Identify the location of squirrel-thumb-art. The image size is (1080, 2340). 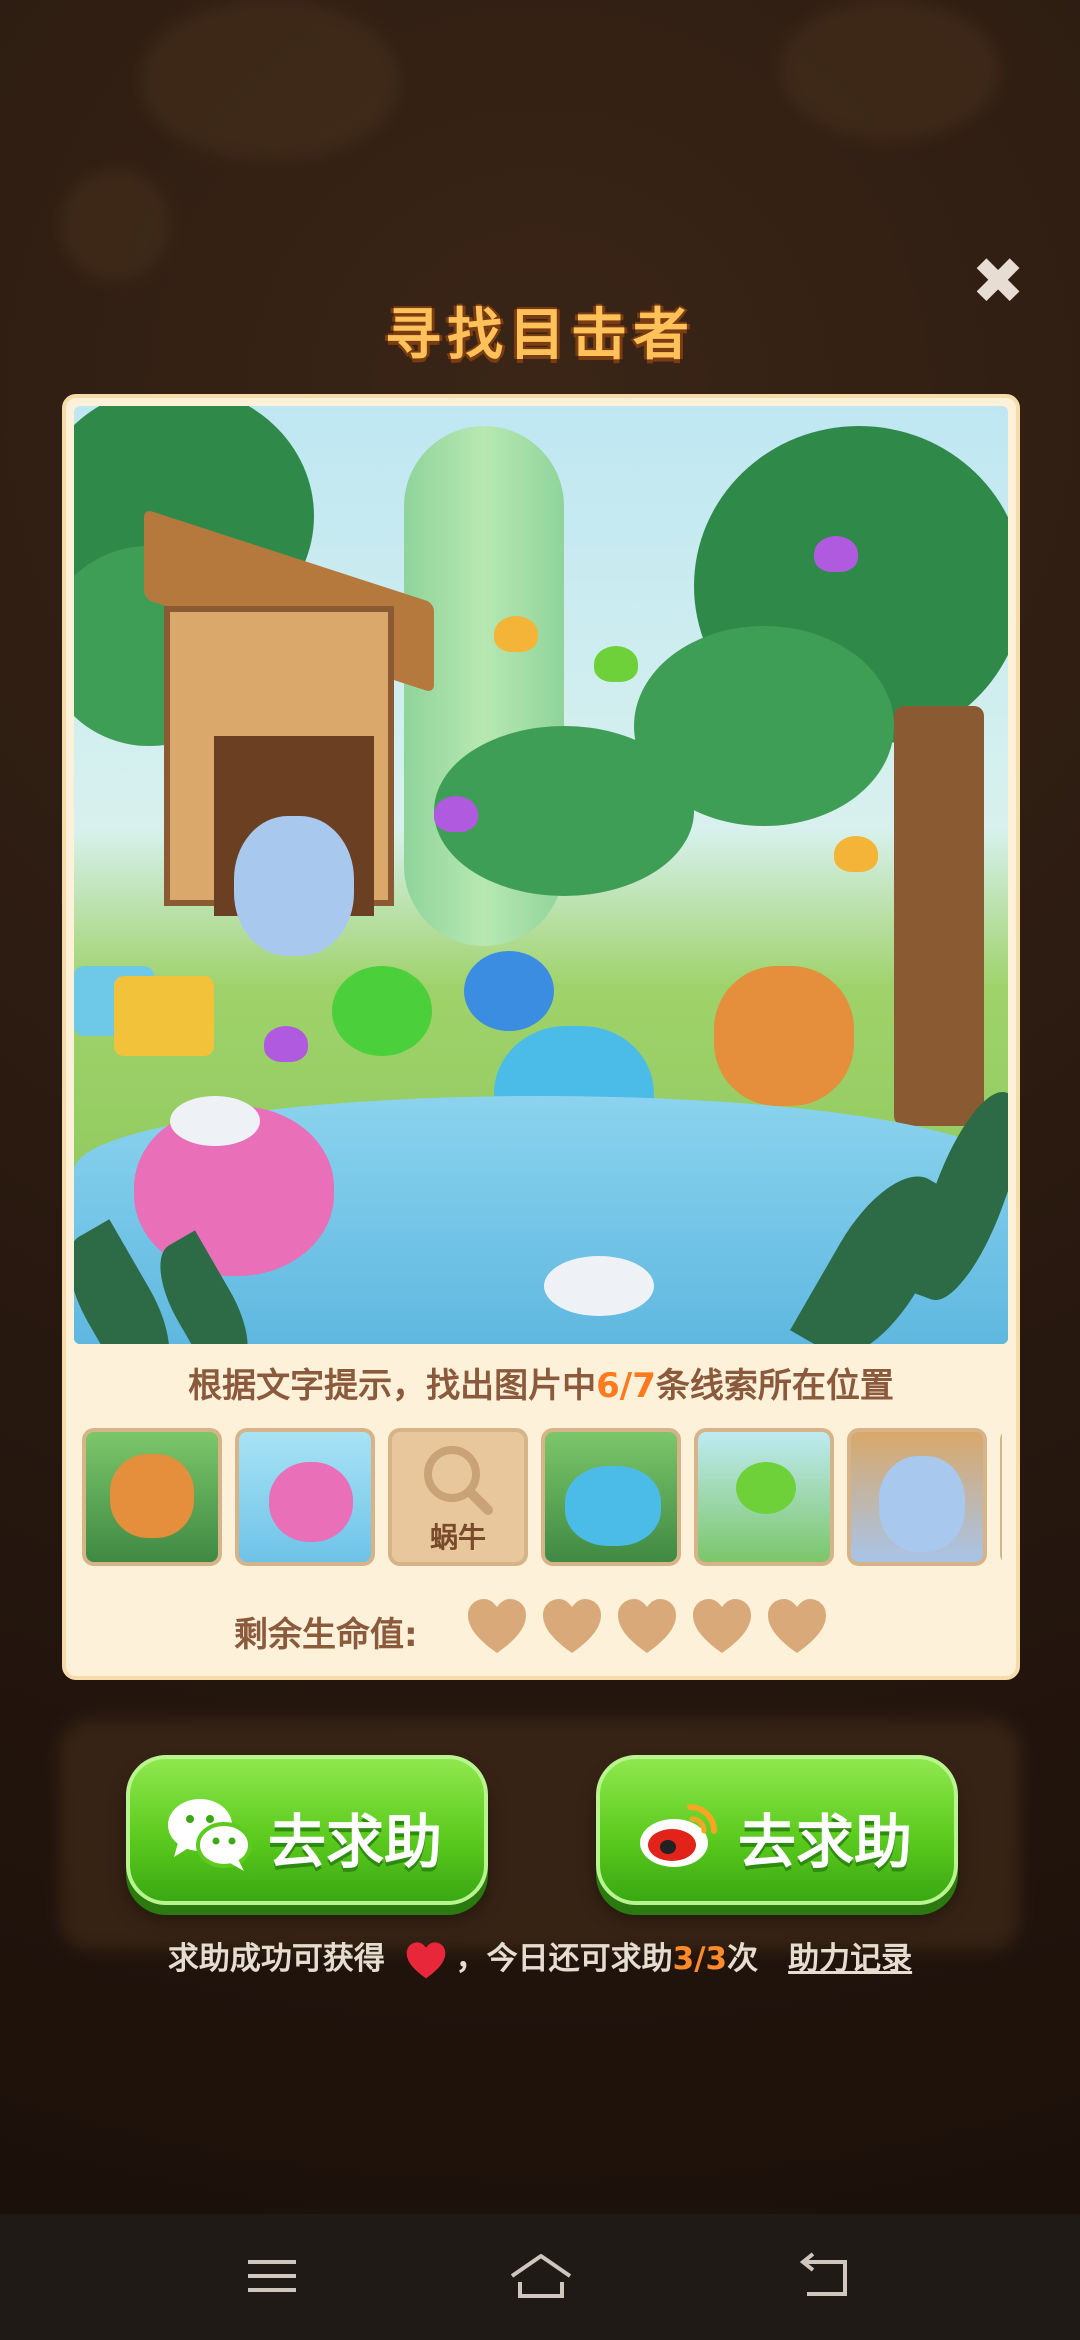
(152, 1496).